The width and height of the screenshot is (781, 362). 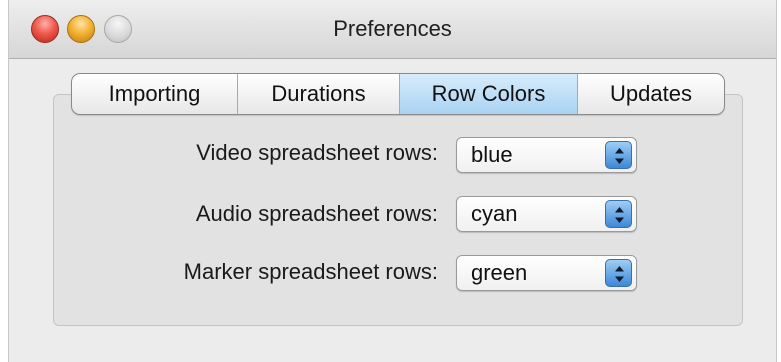 What do you see at coordinates (546, 214) in the screenshot?
I see `audio-rows-color-select: cyan` at bounding box center [546, 214].